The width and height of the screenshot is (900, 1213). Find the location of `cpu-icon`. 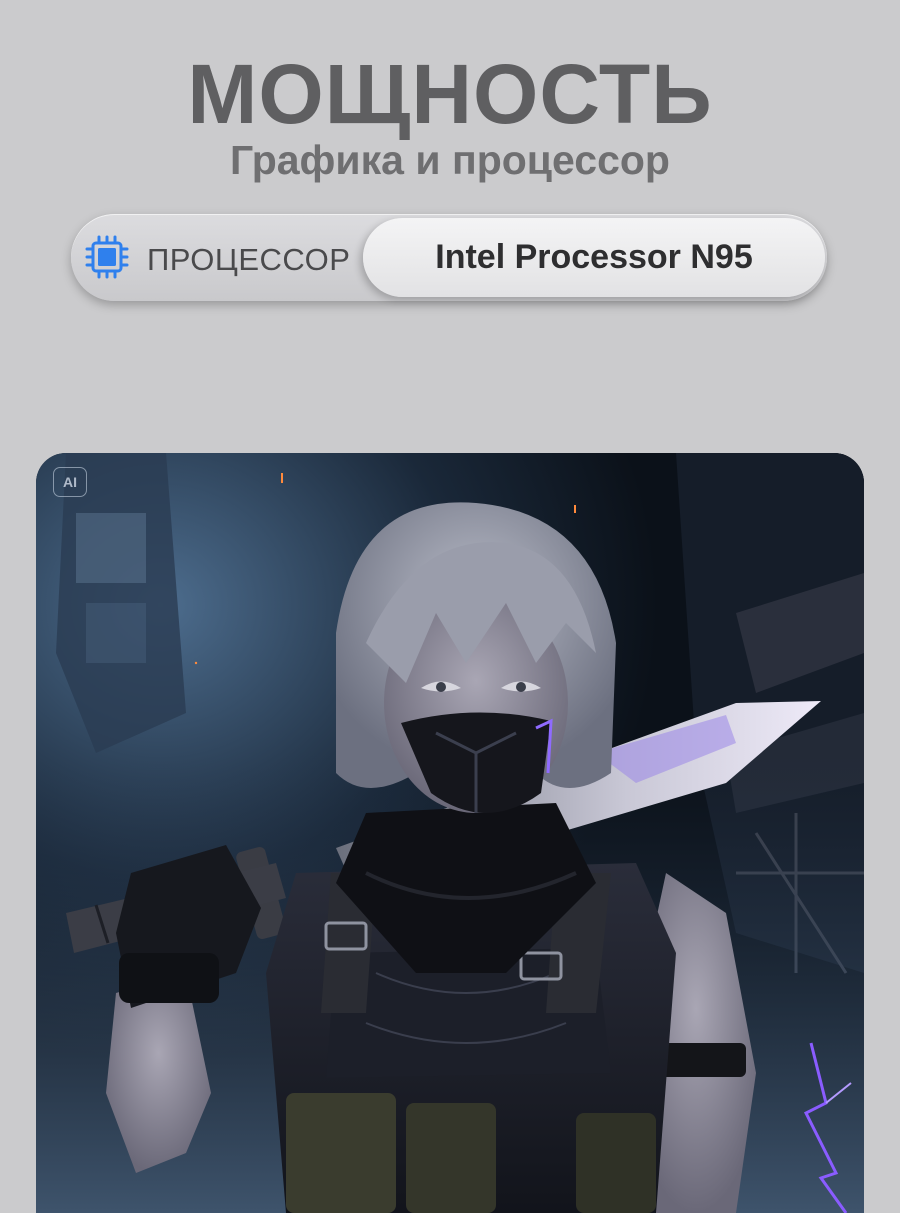

cpu-icon is located at coordinates (107, 257).